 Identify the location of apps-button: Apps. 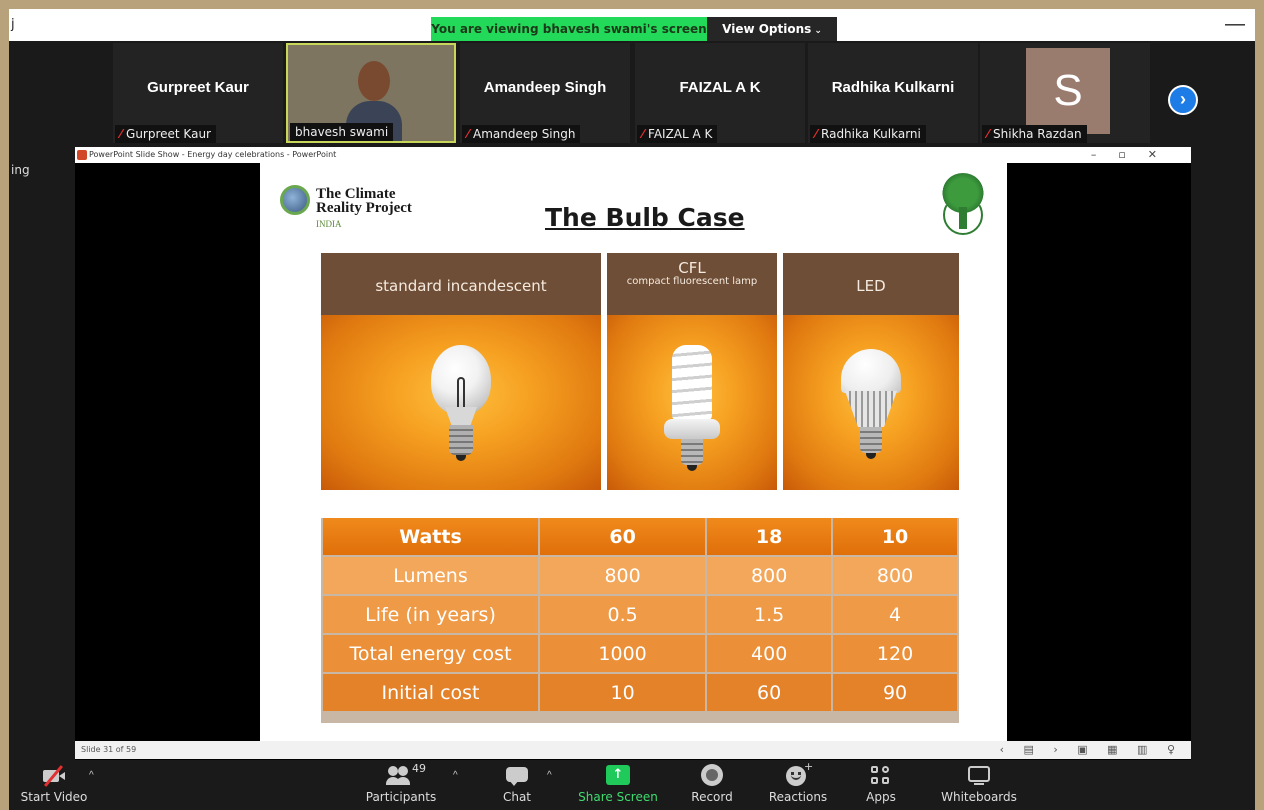
(881, 784).